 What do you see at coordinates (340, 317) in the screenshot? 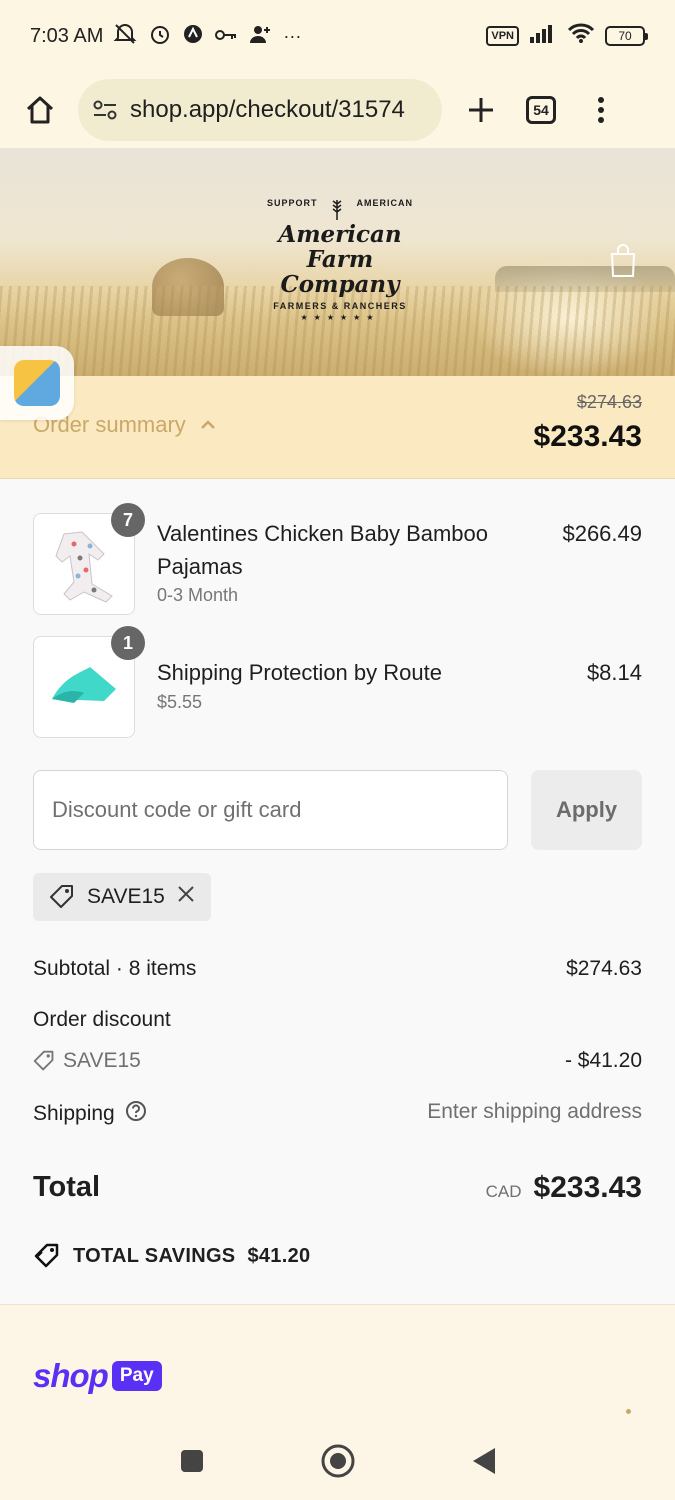
I see `logo-stars: ★★★★★★` at bounding box center [340, 317].